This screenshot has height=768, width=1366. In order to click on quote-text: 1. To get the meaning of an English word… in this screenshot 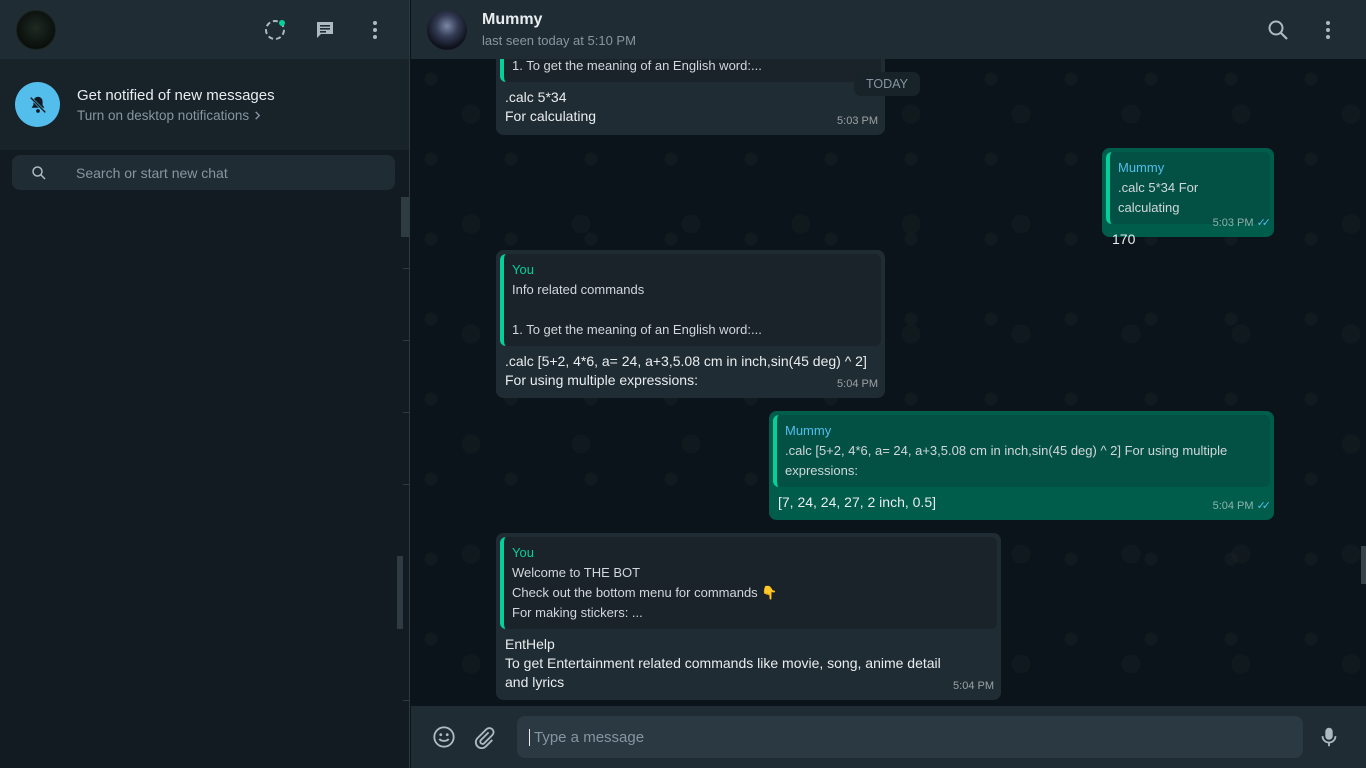, I will do `click(637, 66)`.